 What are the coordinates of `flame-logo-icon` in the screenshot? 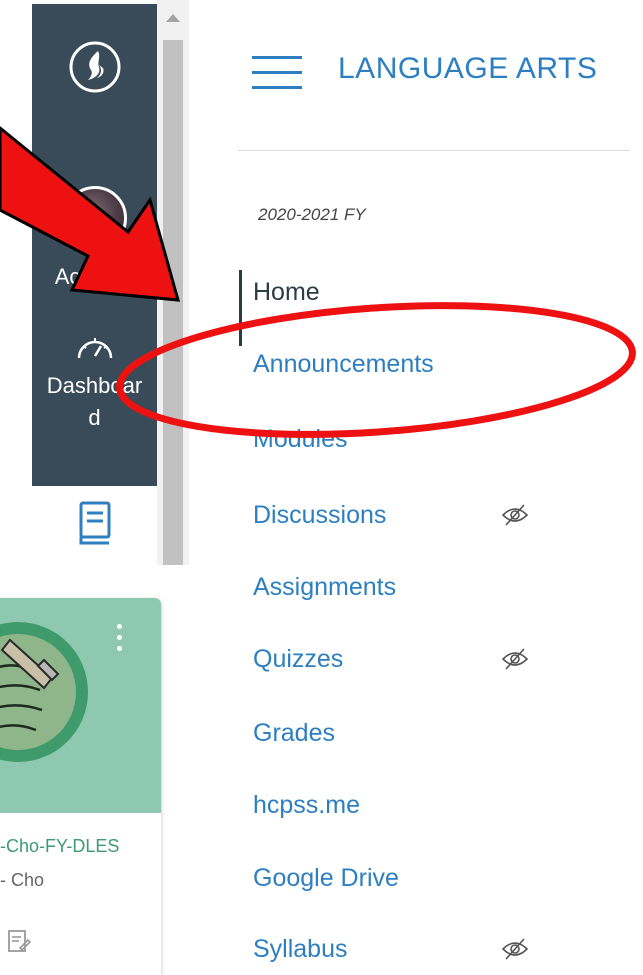 It's located at (94, 67).